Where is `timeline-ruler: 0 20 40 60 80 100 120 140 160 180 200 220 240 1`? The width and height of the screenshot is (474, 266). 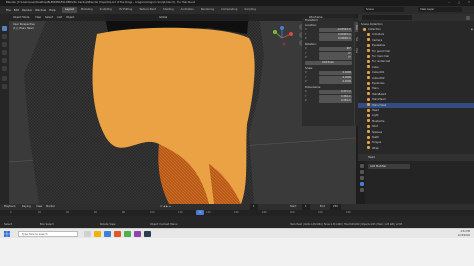
timeline-ruler: 0 20 40 60 80 100 120 140 160 180 200 220 240 1 is located at coordinates (237, 213).